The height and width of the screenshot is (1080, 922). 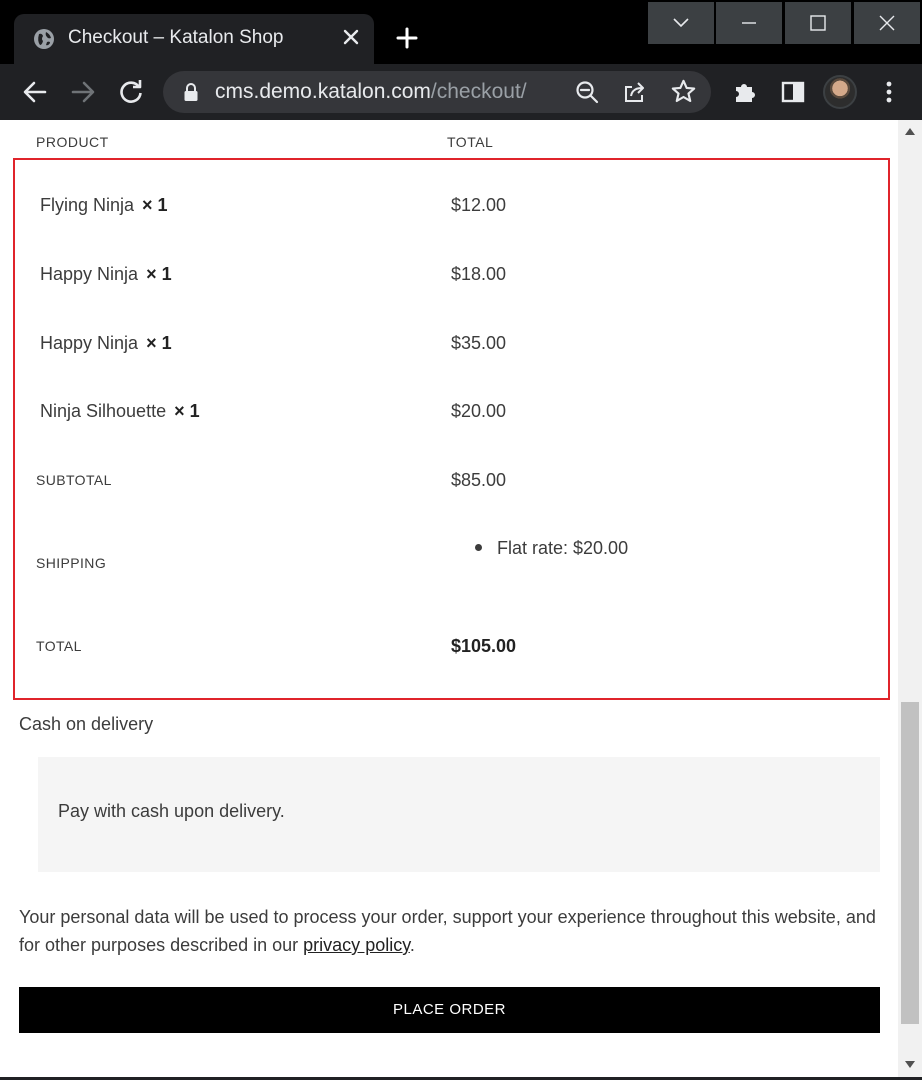 I want to click on close-window-button, so click(x=887, y=23).